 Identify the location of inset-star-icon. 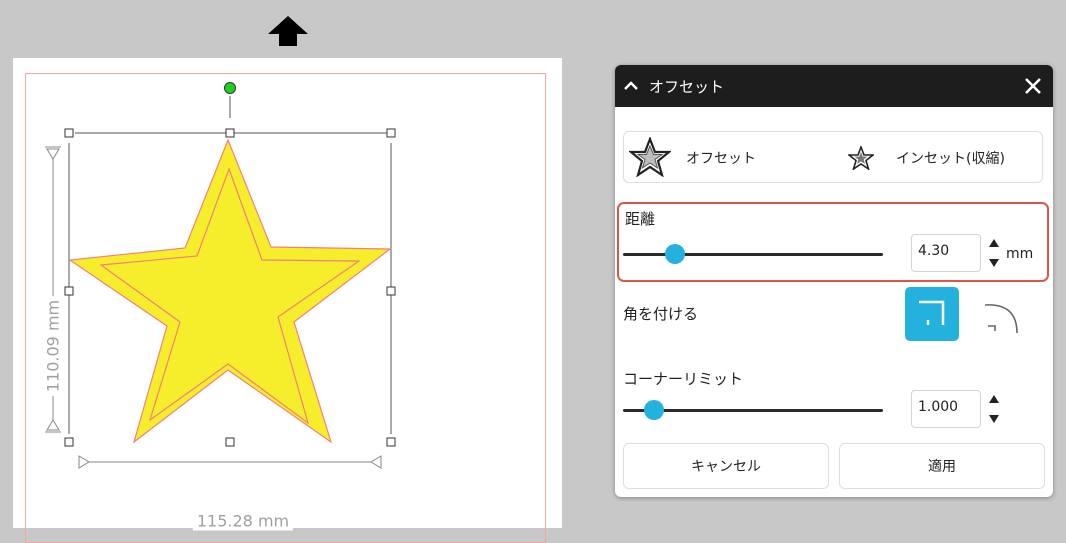
(861, 158).